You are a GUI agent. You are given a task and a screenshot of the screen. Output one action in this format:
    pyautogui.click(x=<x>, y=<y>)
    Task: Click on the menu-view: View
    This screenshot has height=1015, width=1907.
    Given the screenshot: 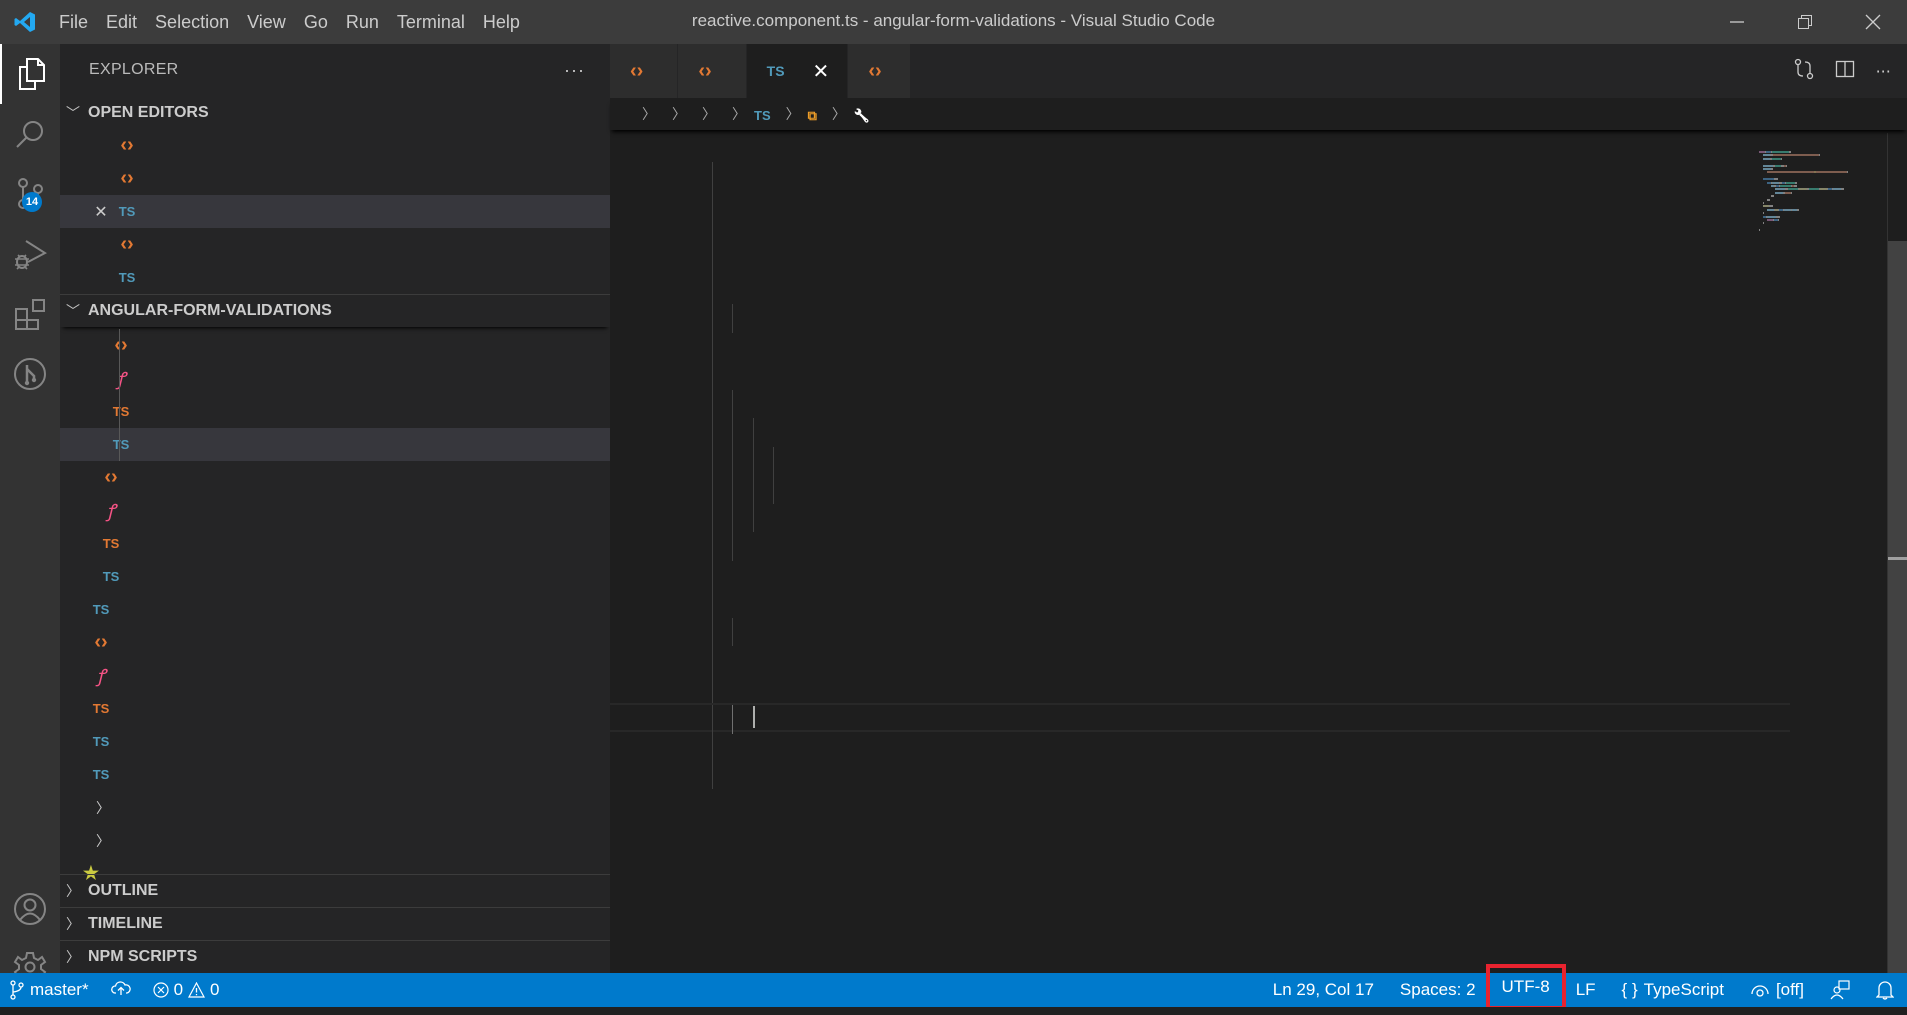 What is the action you would take?
    pyautogui.click(x=266, y=22)
    